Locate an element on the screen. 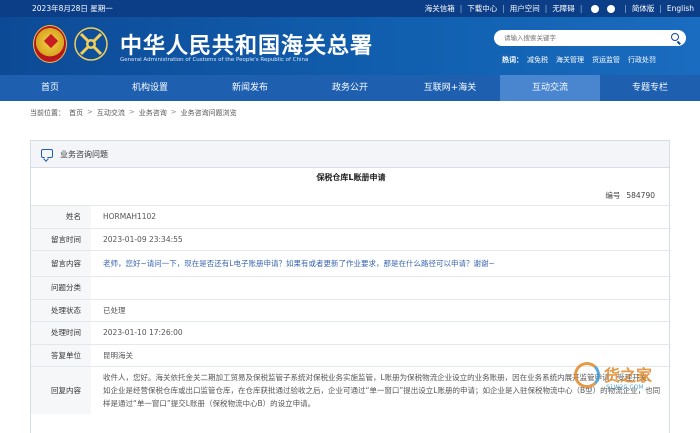  customs-emblem-icon is located at coordinates (91, 44).